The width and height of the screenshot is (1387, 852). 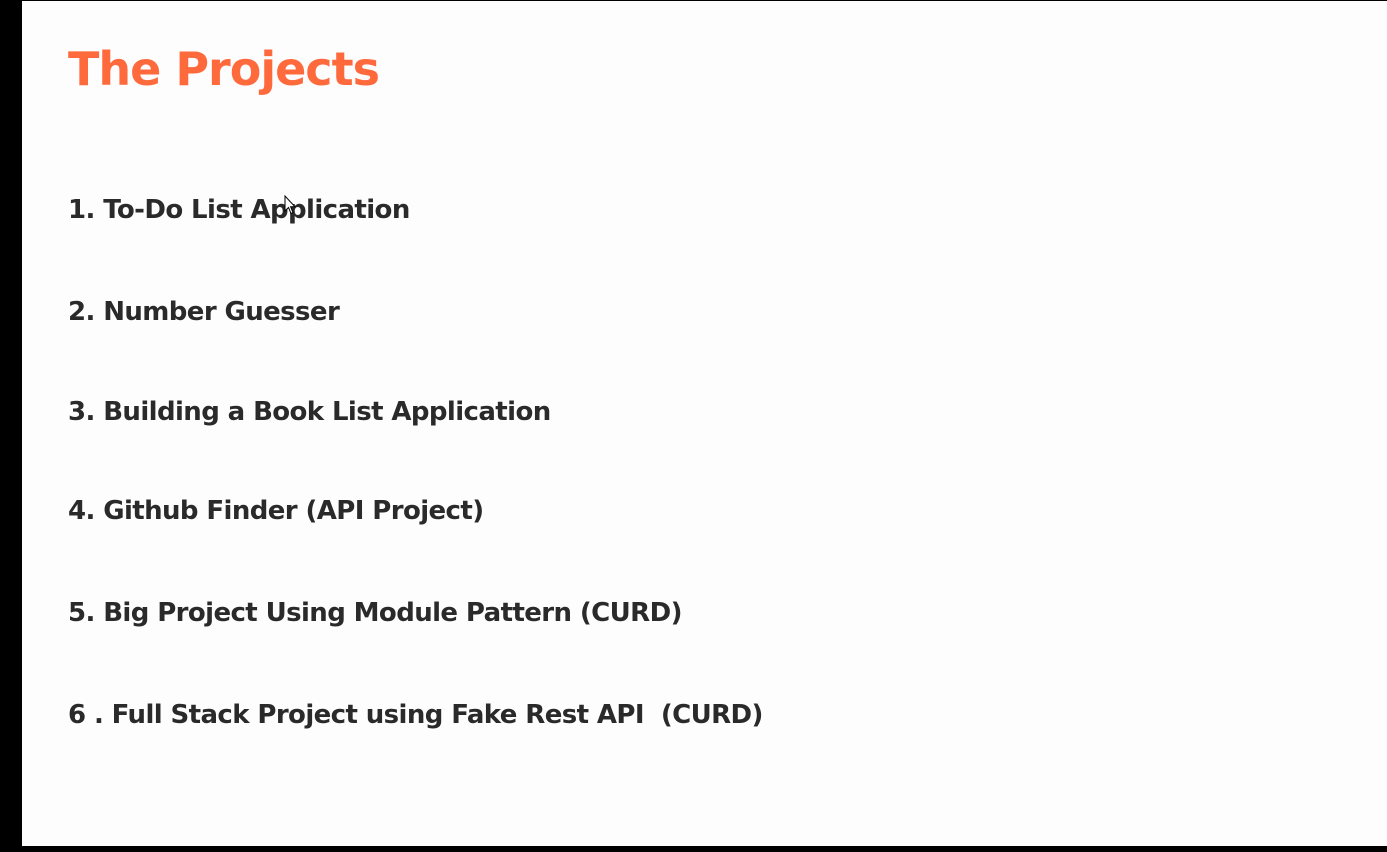 I want to click on project-item-github-finder: 4. Github Finder (API Project), so click(x=276, y=511).